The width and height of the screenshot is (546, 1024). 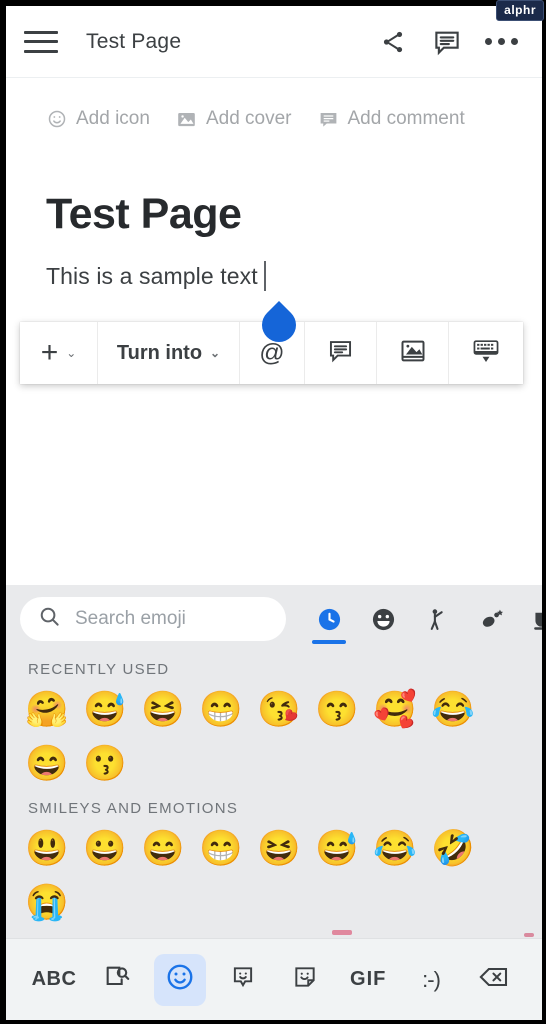 I want to click on scroll-position-indicator-right, so click(x=529, y=935).